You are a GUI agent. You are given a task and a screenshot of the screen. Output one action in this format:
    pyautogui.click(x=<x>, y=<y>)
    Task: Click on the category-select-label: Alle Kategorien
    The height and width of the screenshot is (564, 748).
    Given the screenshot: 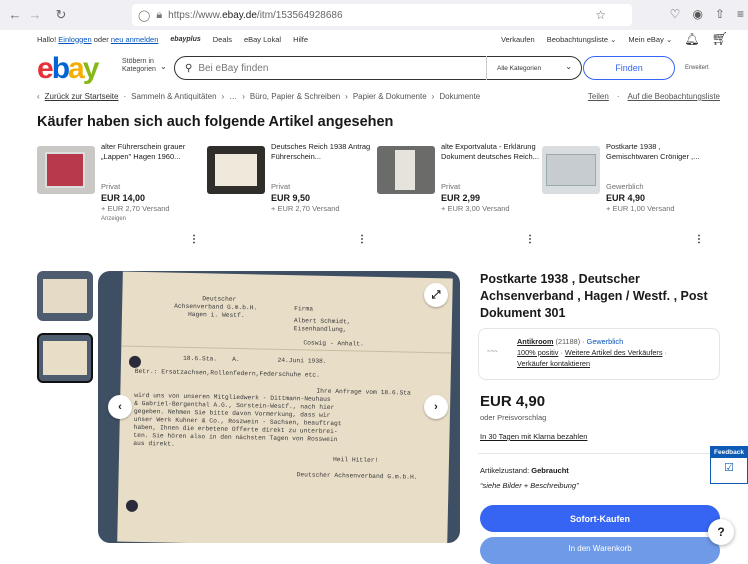 What is the action you would take?
    pyautogui.click(x=519, y=68)
    